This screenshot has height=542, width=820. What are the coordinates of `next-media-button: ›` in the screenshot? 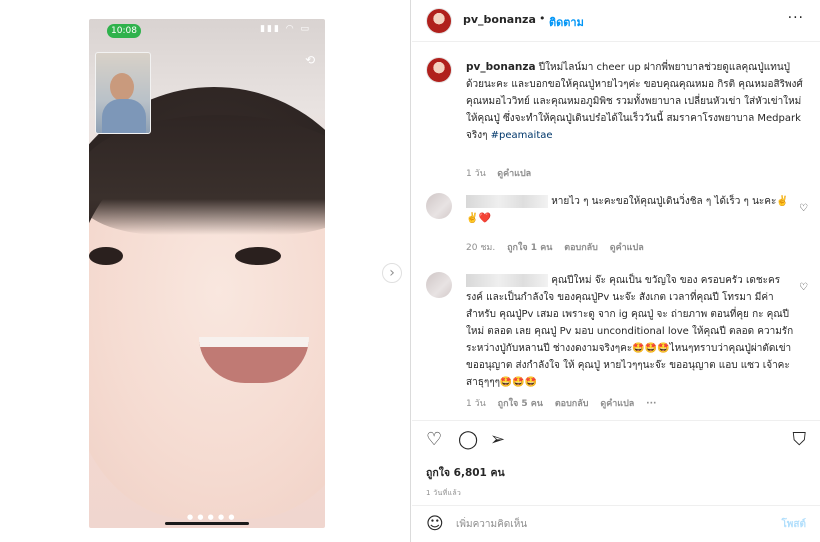 It's located at (392, 273).